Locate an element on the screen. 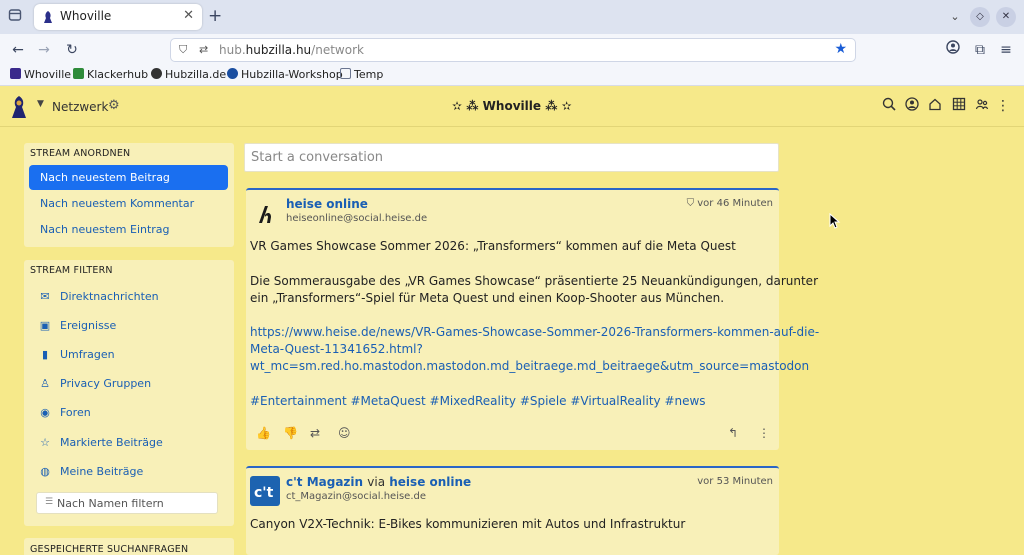 The height and width of the screenshot is (555, 1024). dislike-icon: 👎 is located at coordinates (290, 433).